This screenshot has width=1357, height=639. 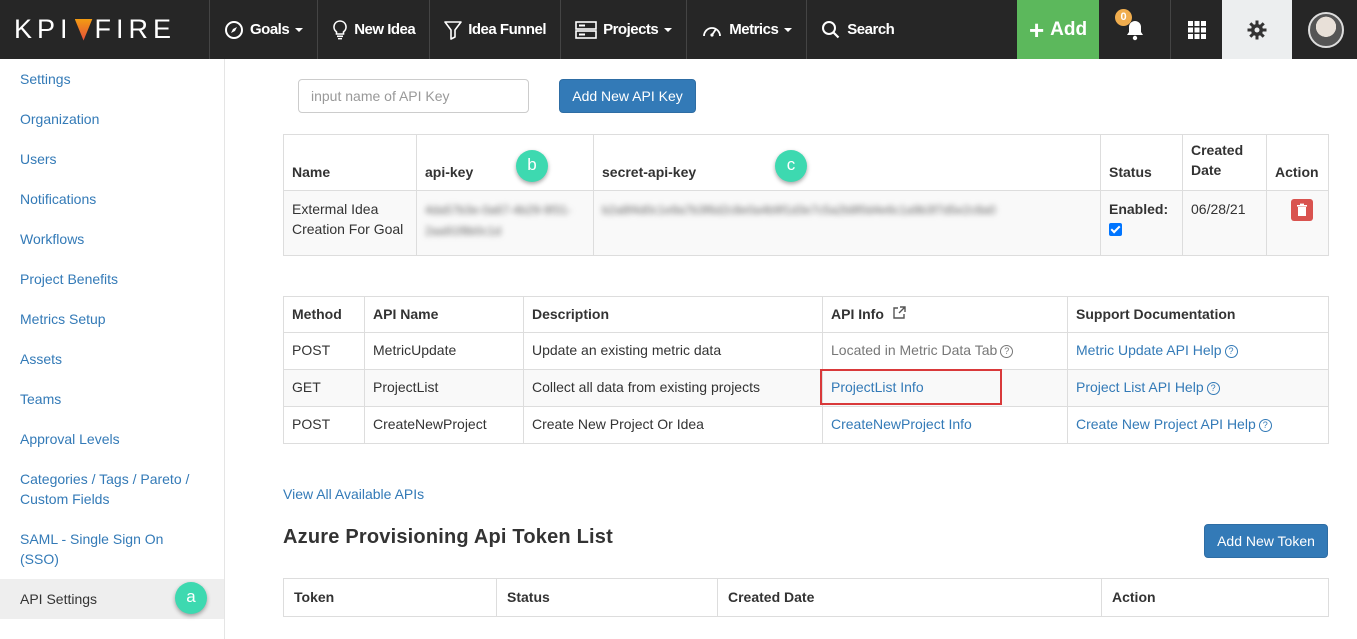 What do you see at coordinates (1149, 350) in the screenshot?
I see `metric-update-api-help-link: Metric Update API Help` at bounding box center [1149, 350].